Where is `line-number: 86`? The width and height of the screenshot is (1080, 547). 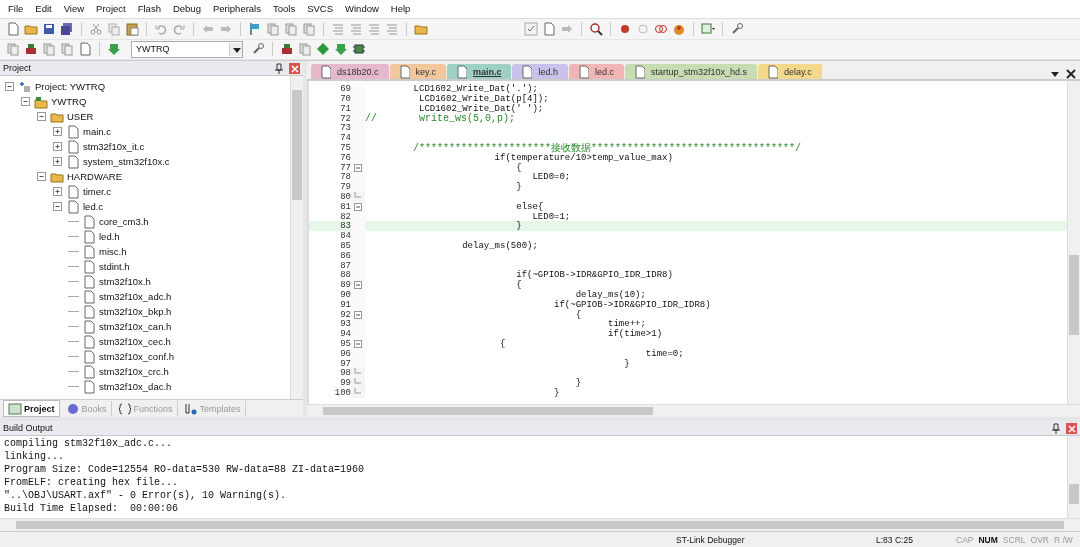 line-number: 86 is located at coordinates (345, 255).